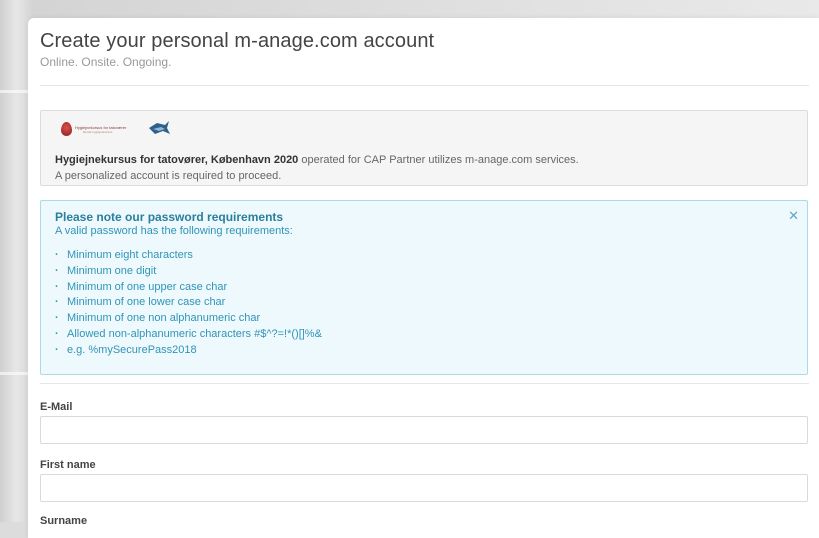  Describe the element at coordinates (424, 488) in the screenshot. I see `first-name-field` at that location.